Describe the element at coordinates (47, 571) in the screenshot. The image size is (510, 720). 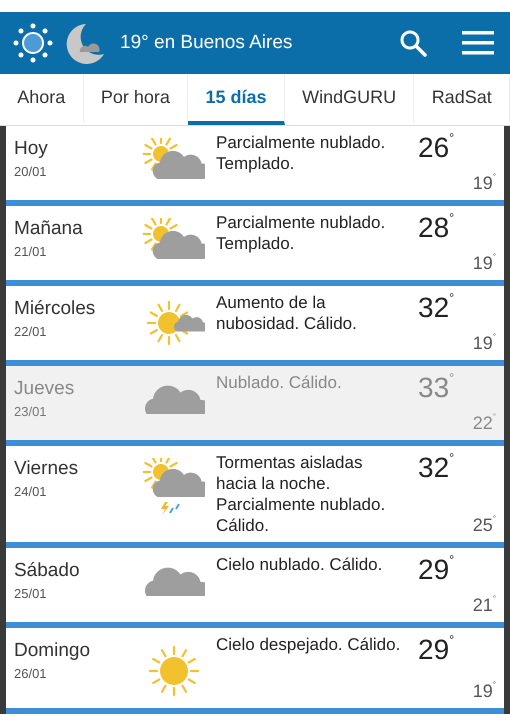
I see `day-name: Sábado` at that location.